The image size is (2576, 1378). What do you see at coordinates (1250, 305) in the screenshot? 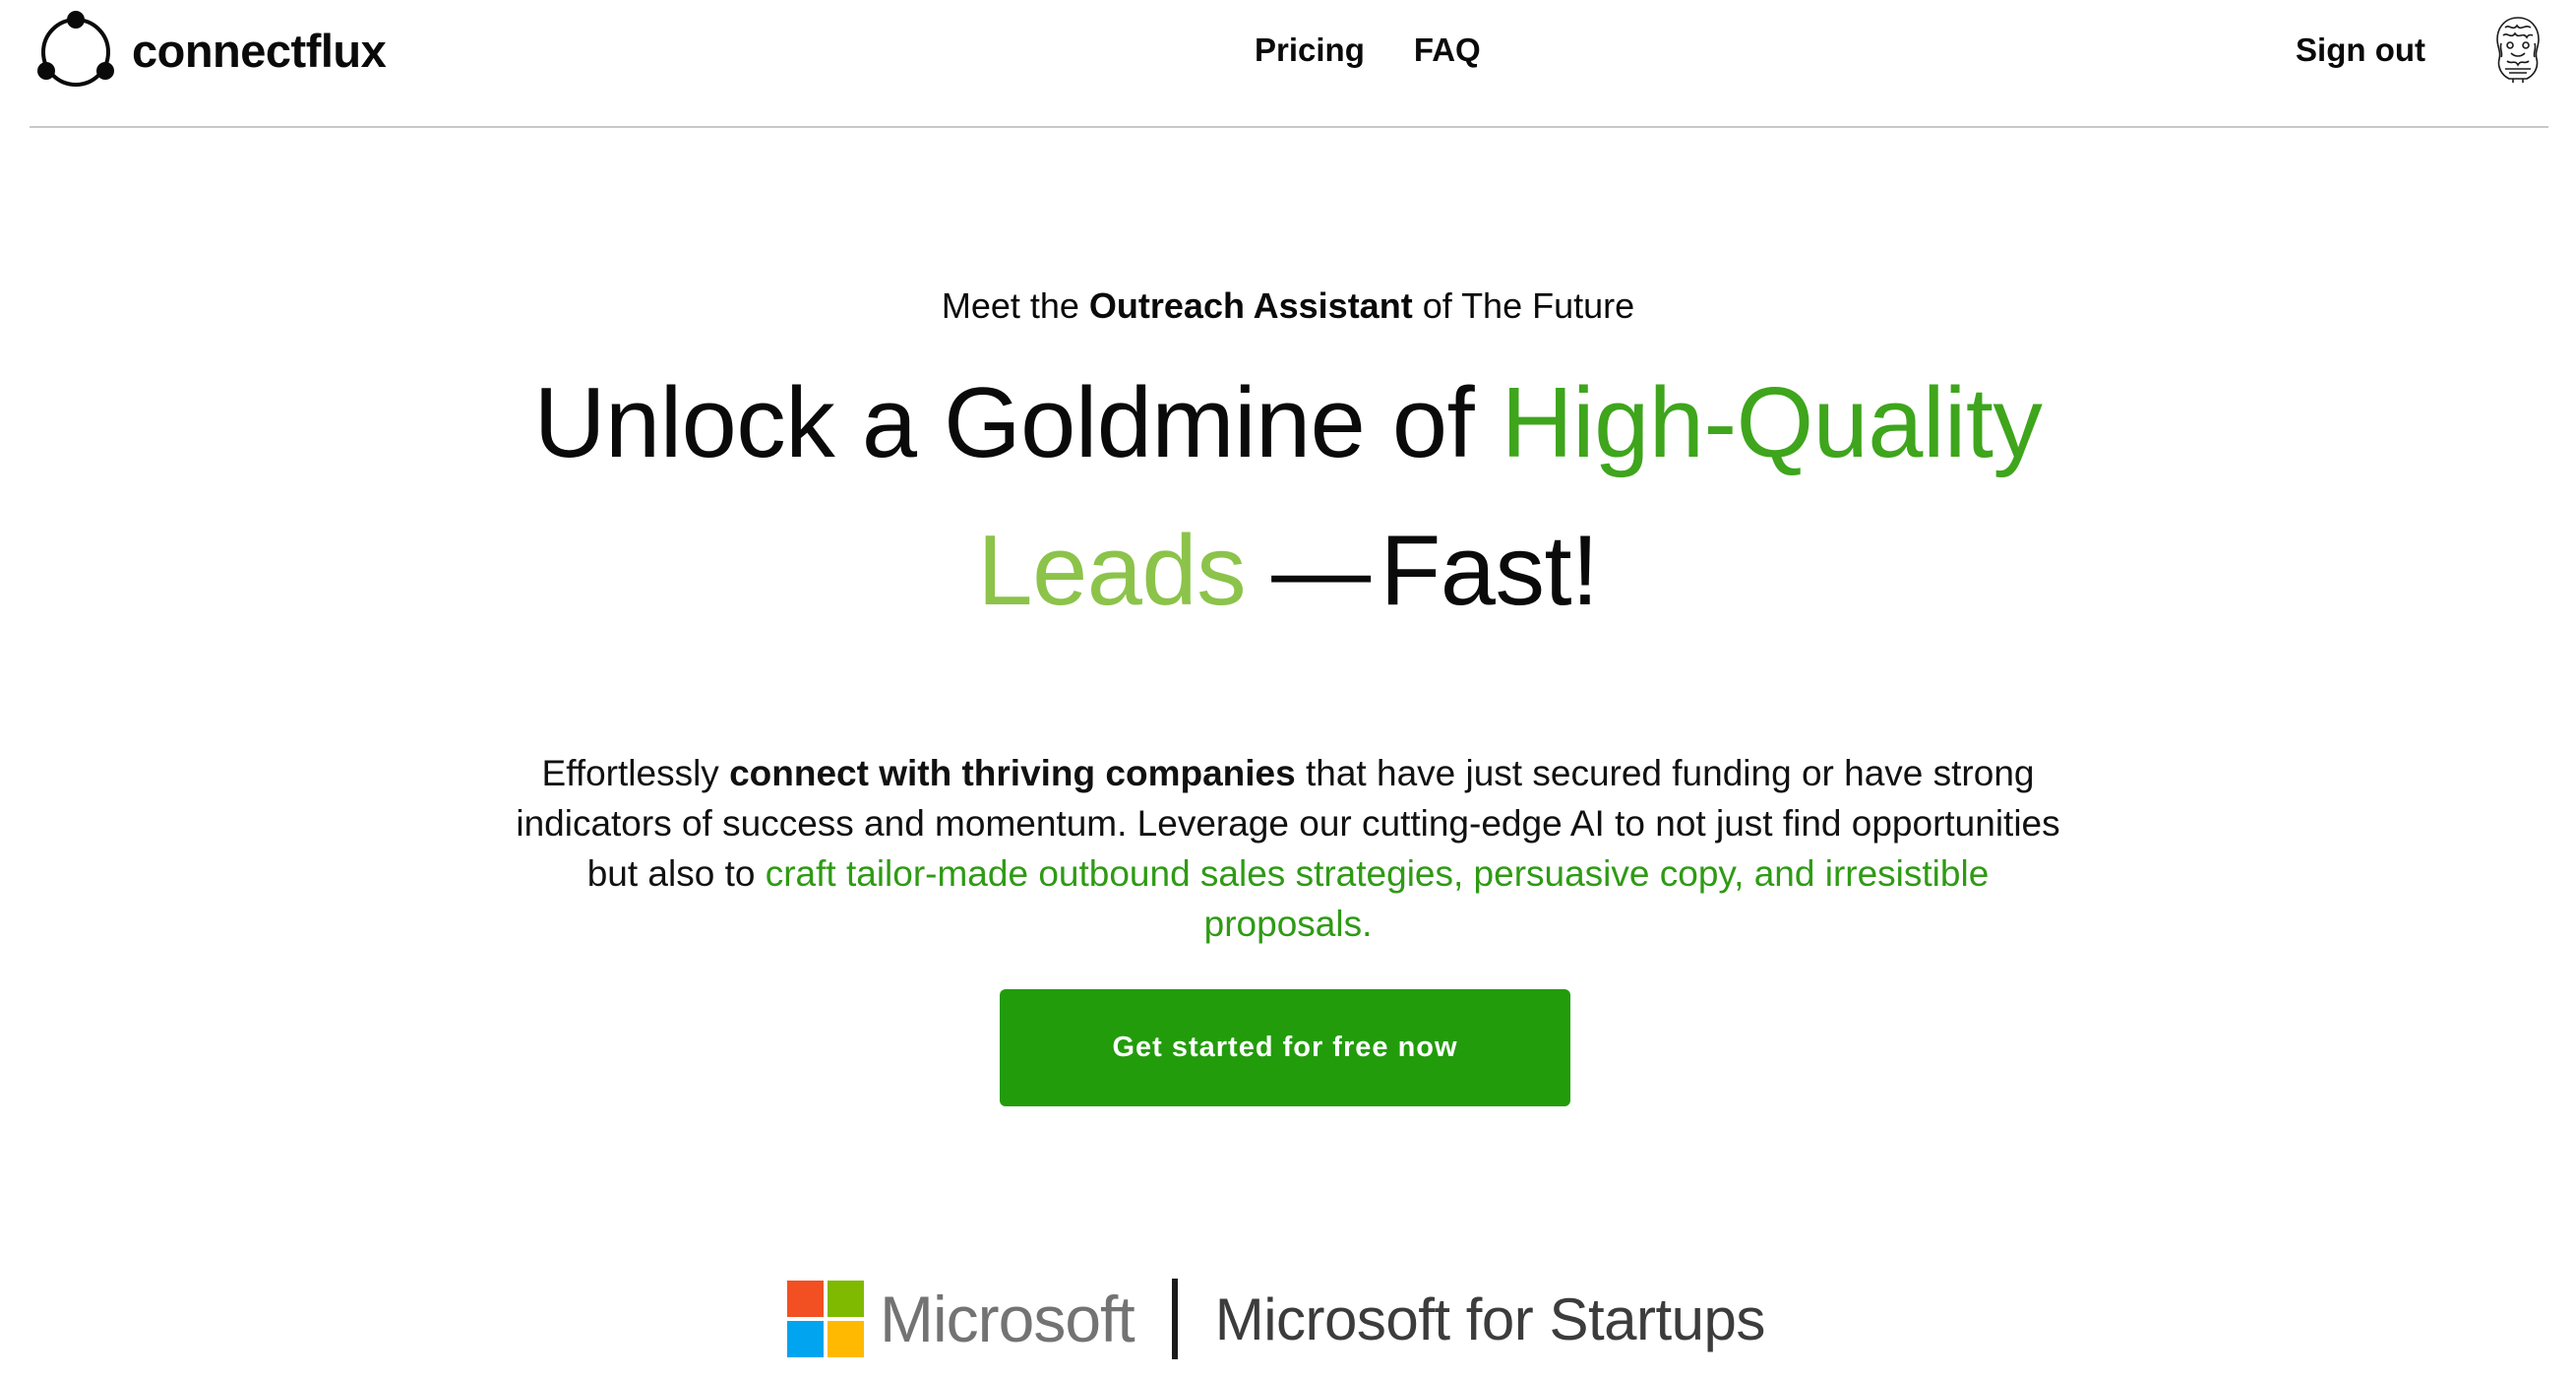
I see `eyebrow-bold: Outreach Assistant` at bounding box center [1250, 305].